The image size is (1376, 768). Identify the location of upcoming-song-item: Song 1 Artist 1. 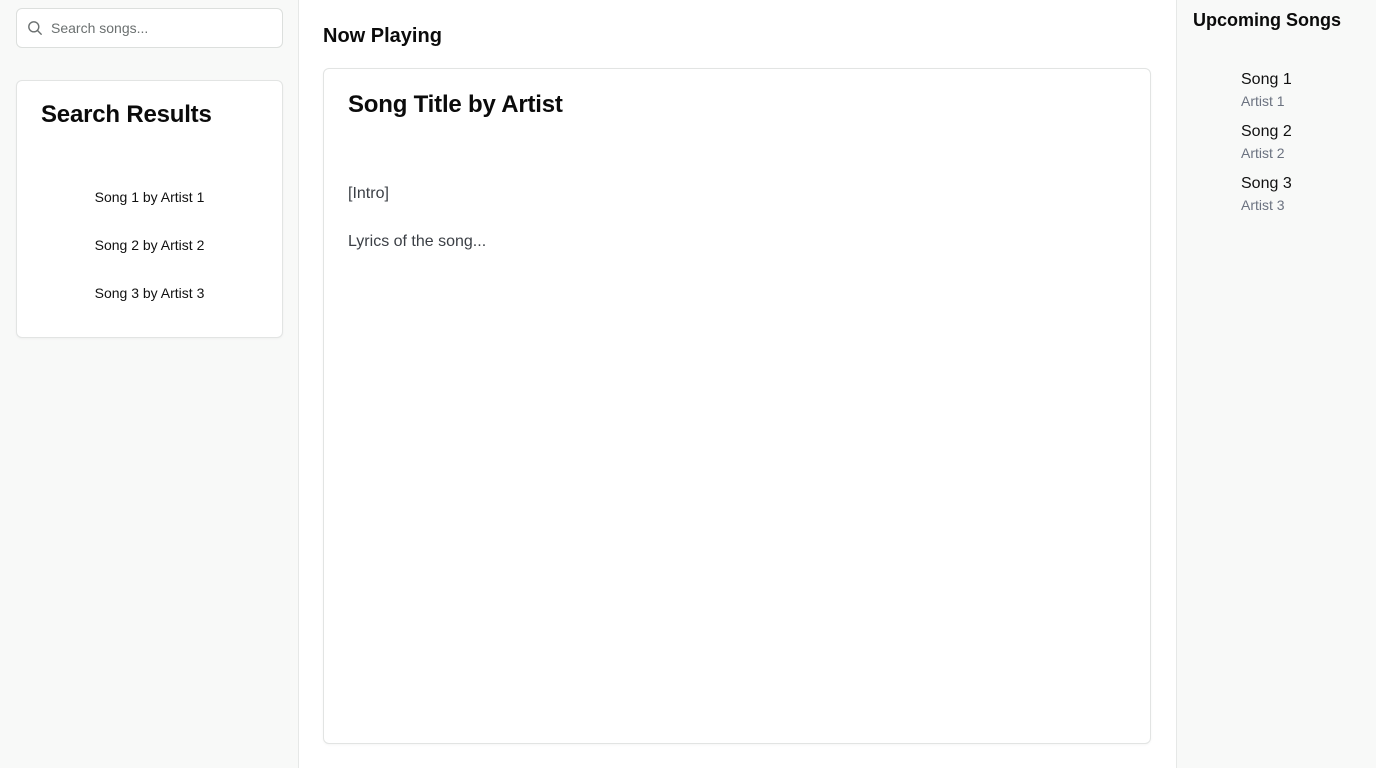
(1266, 96).